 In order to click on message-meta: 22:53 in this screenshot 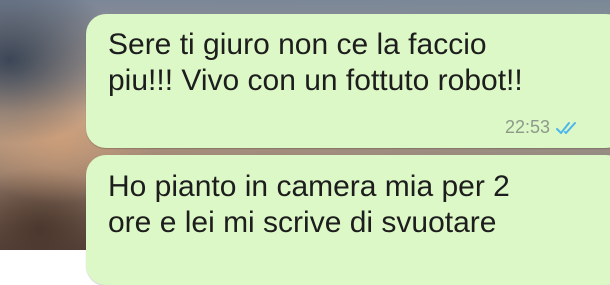, I will do `click(543, 127)`.